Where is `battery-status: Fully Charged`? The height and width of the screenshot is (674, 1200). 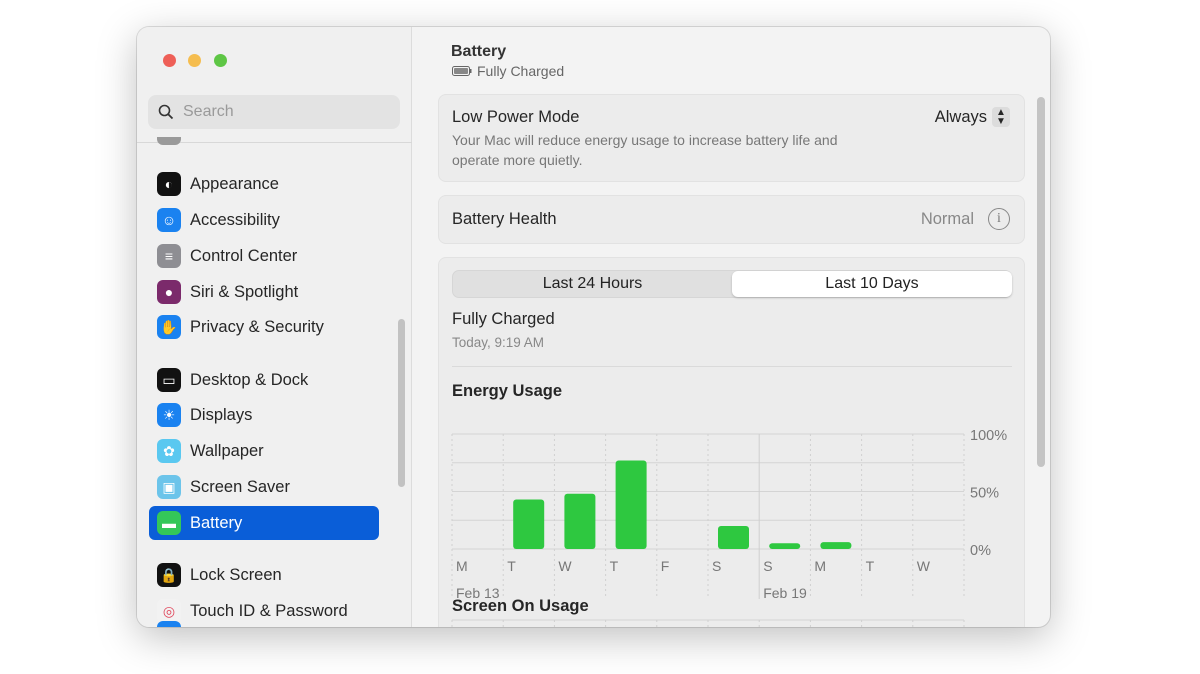 battery-status: Fully Charged is located at coordinates (508, 71).